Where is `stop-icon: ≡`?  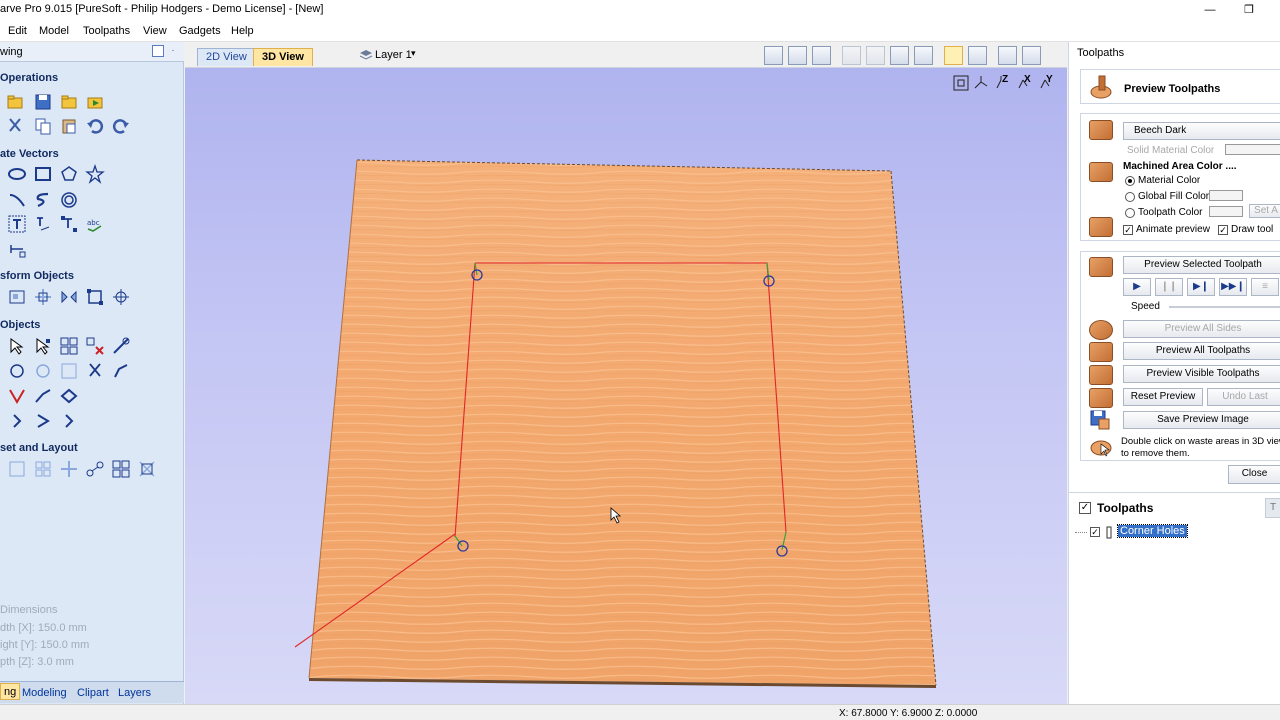
stop-icon: ≡ is located at coordinates (1265, 287).